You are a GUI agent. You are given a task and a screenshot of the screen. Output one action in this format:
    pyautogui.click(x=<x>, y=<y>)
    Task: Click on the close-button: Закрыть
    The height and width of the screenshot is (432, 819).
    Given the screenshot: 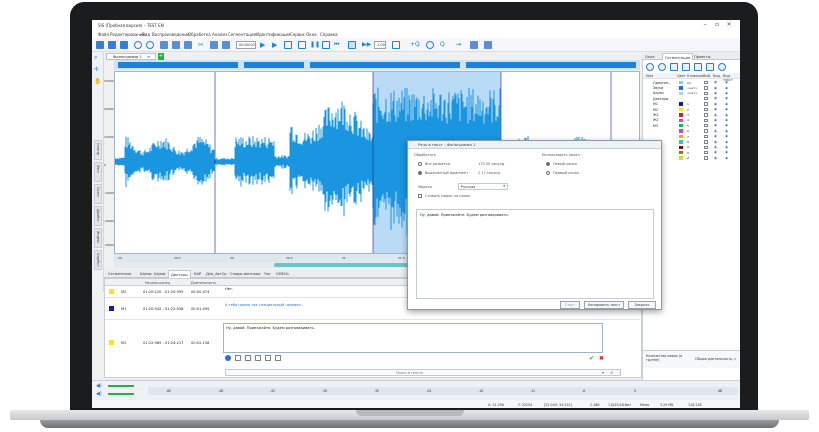 What is the action you would take?
    pyautogui.click(x=642, y=305)
    